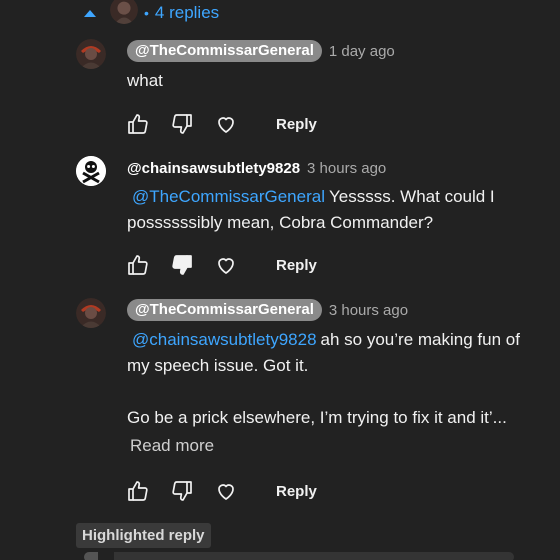 This screenshot has width=560, height=560. Describe the element at coordinates (228, 196) in the screenshot. I see `mention-link: @TheCommissarGeneral` at that location.